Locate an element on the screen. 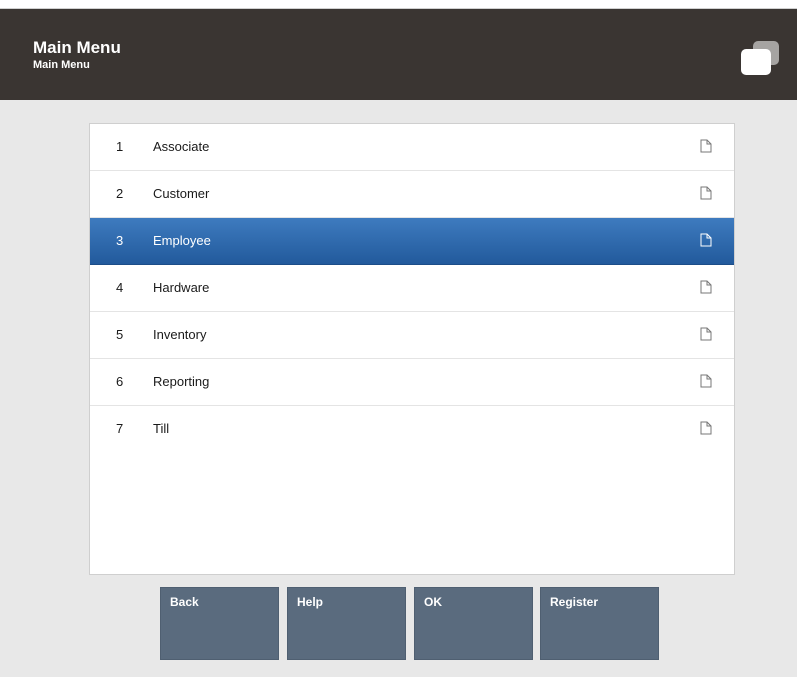 The image size is (797, 677). menu-item-label: Till is located at coordinates (161, 428).